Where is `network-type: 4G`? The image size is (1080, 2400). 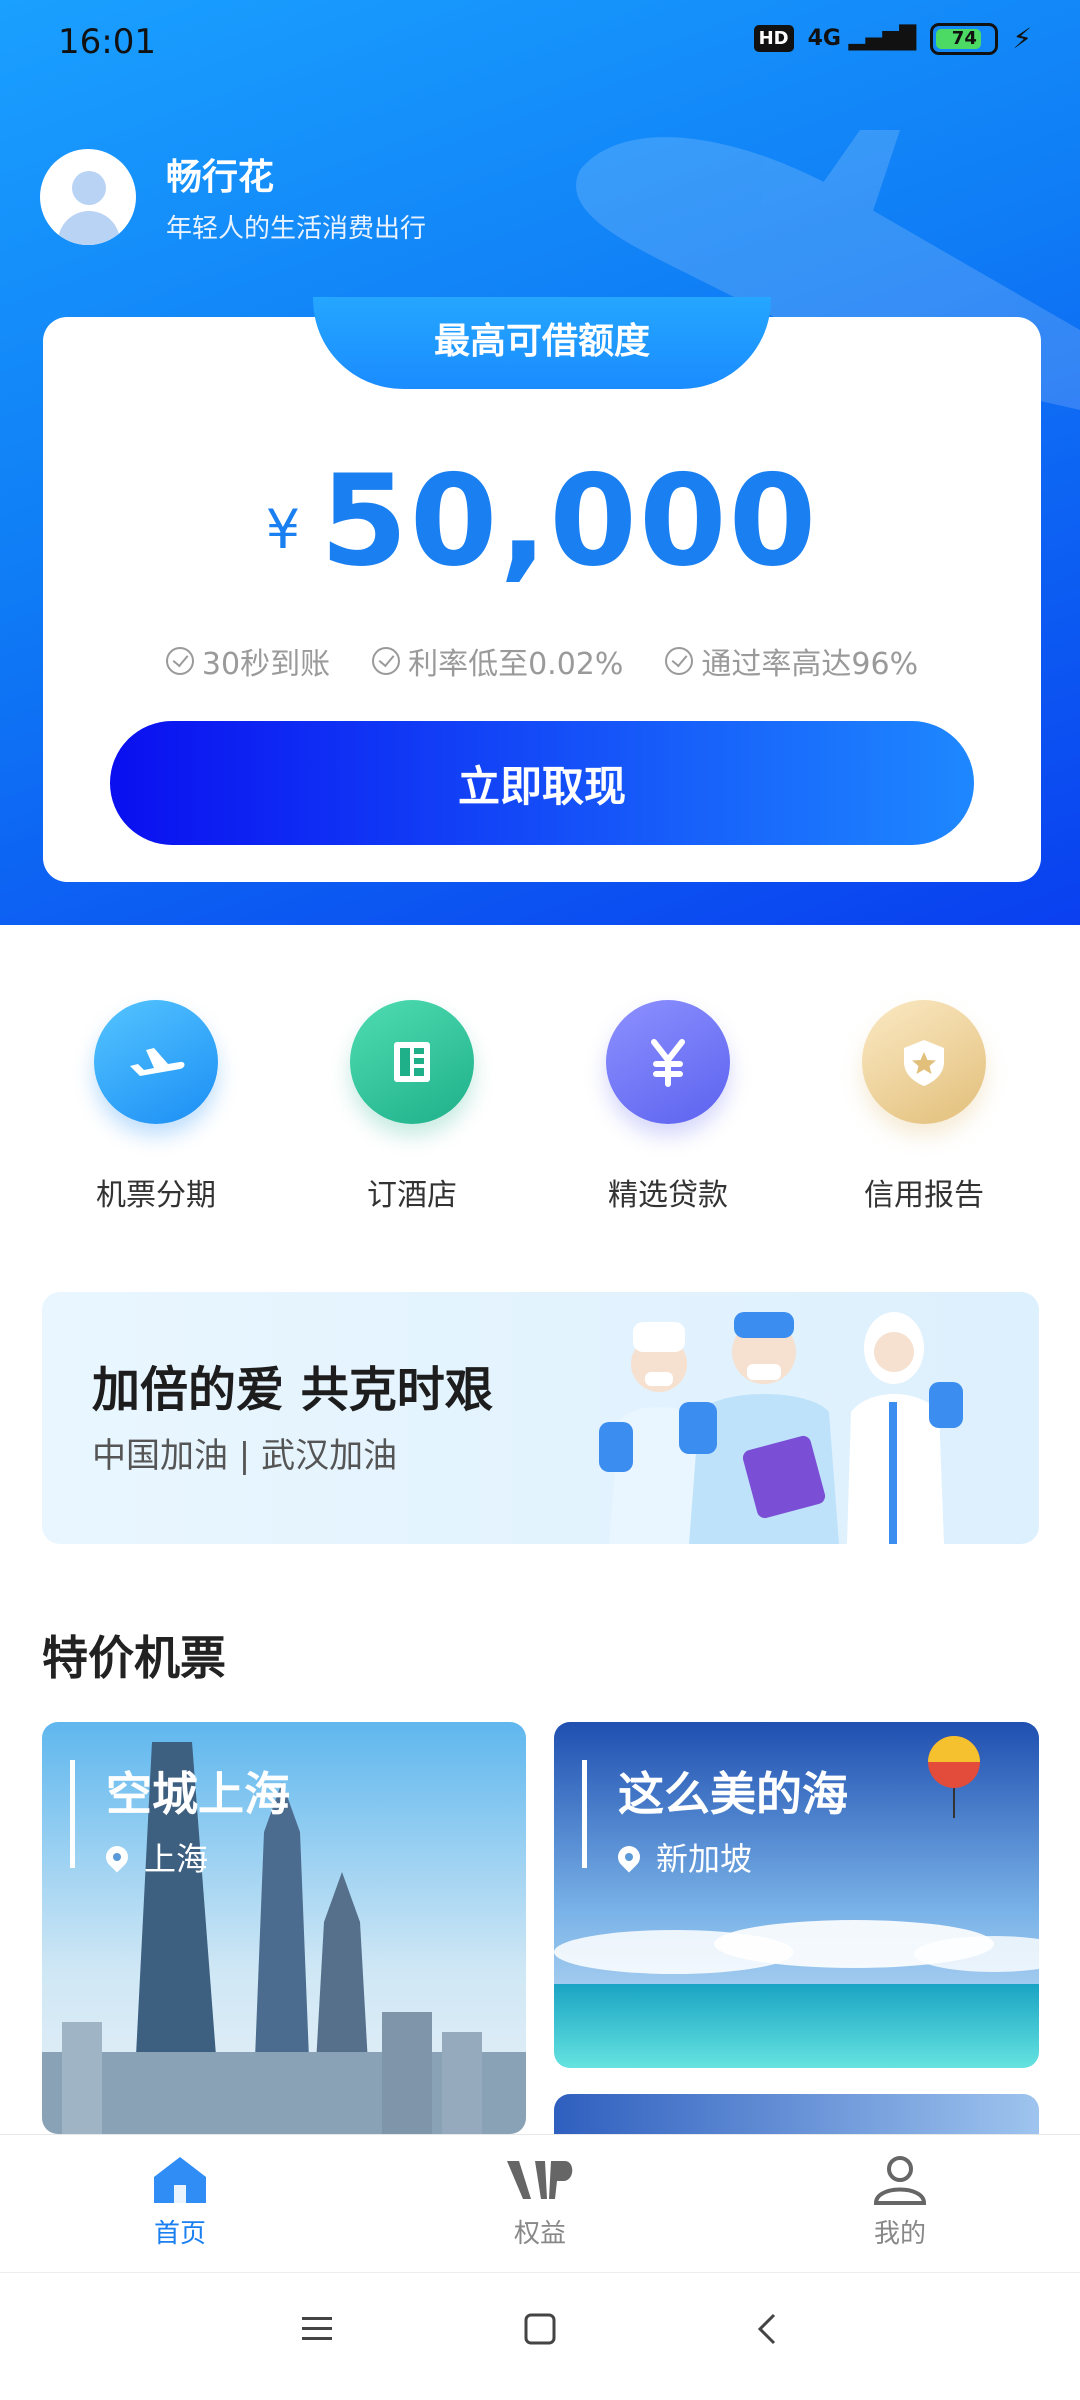
network-type: 4G is located at coordinates (824, 38).